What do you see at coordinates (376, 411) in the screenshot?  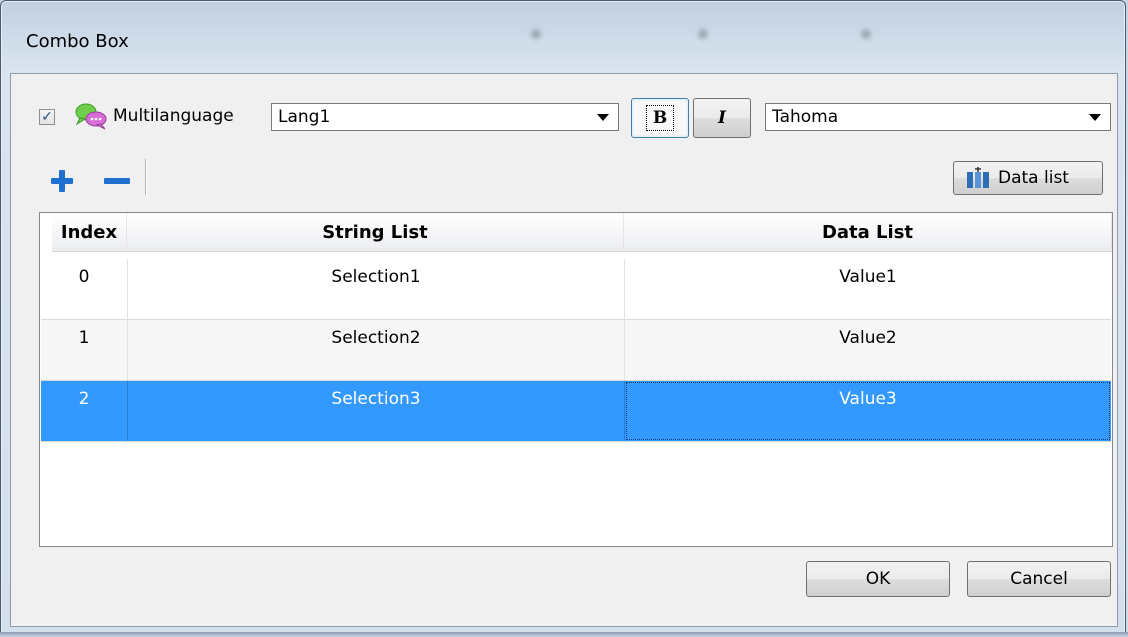 I see `string-list-cell: Selection3` at bounding box center [376, 411].